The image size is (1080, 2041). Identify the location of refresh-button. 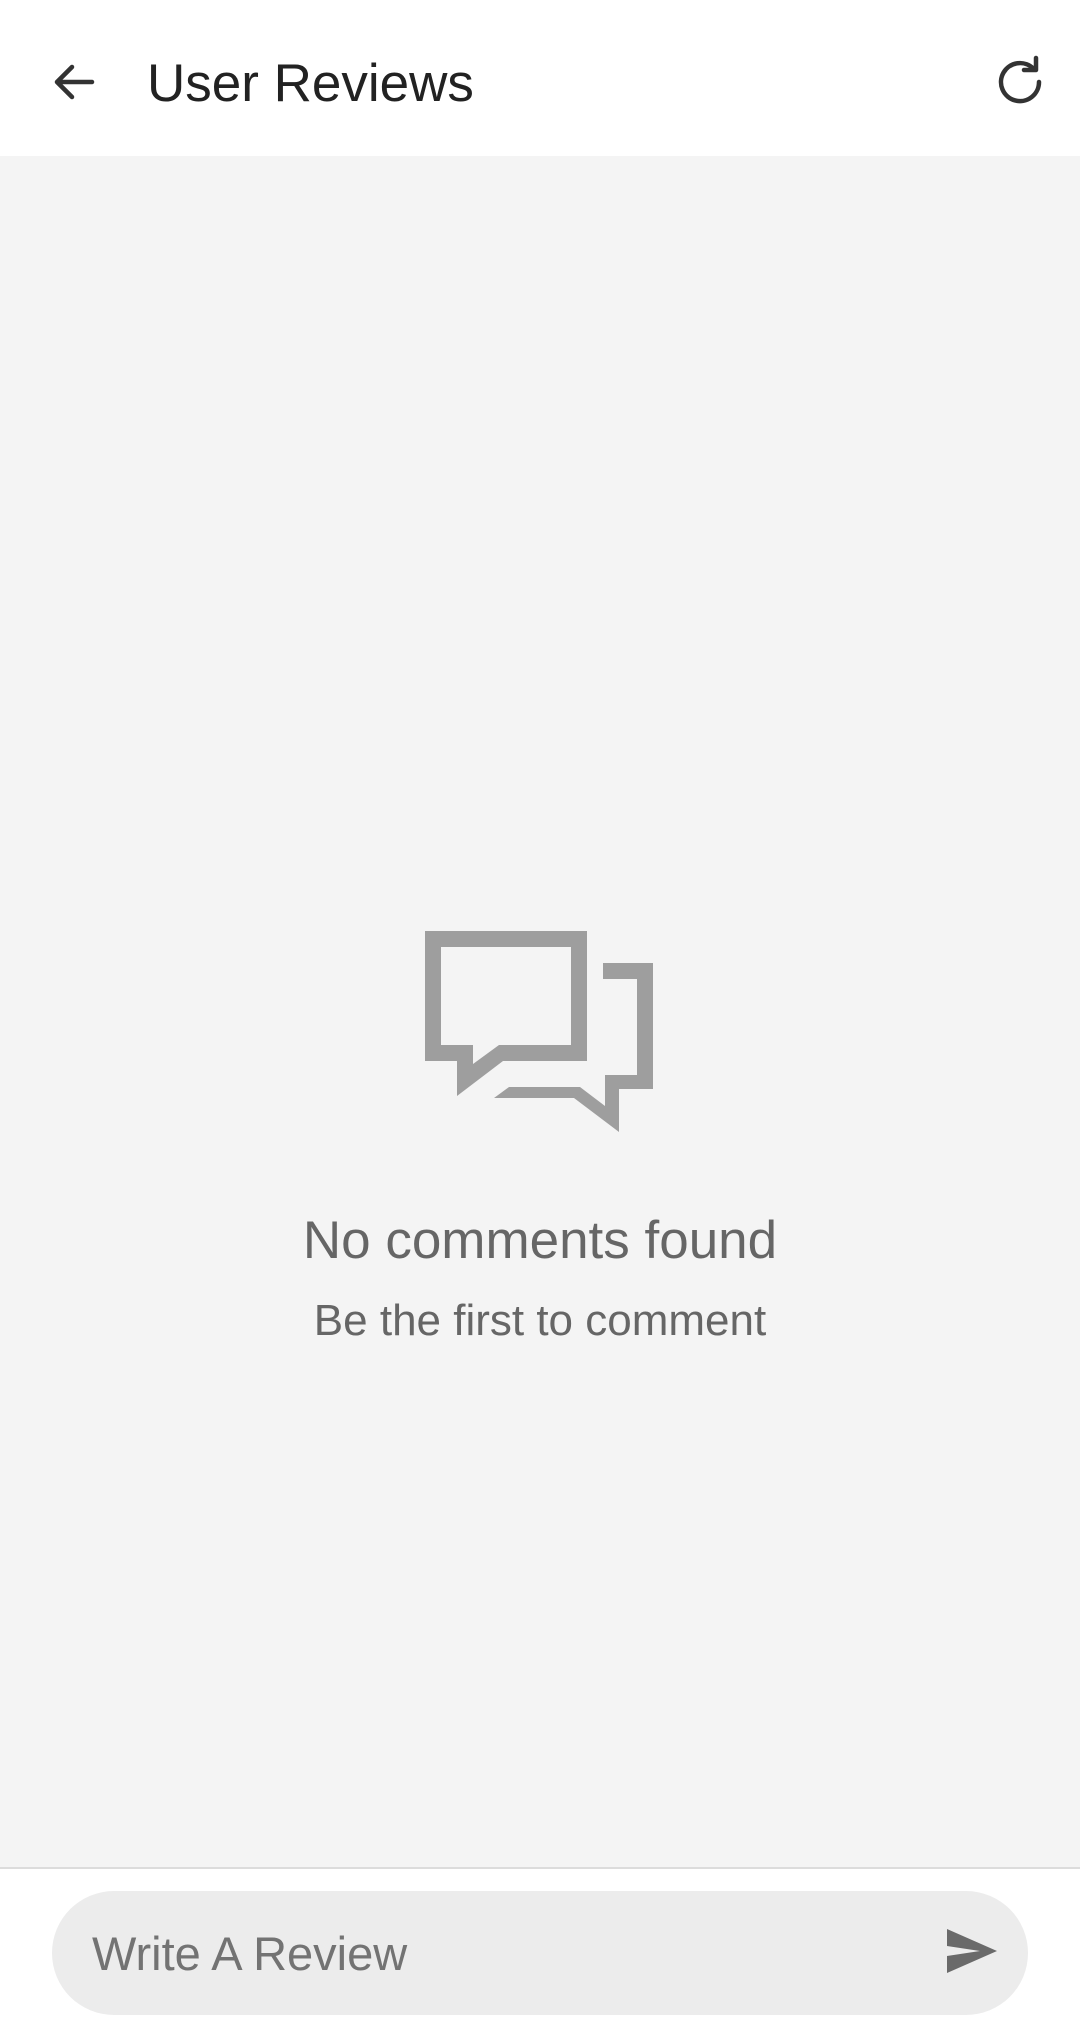
(1020, 84).